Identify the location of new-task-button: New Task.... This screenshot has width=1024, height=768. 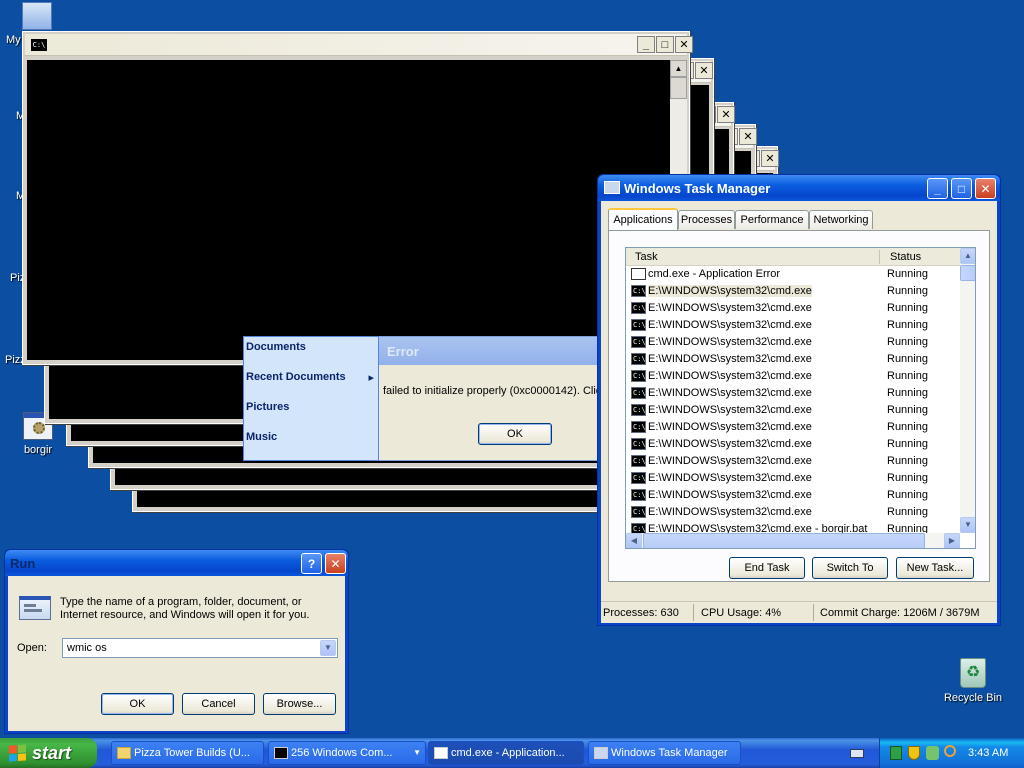
(935, 568).